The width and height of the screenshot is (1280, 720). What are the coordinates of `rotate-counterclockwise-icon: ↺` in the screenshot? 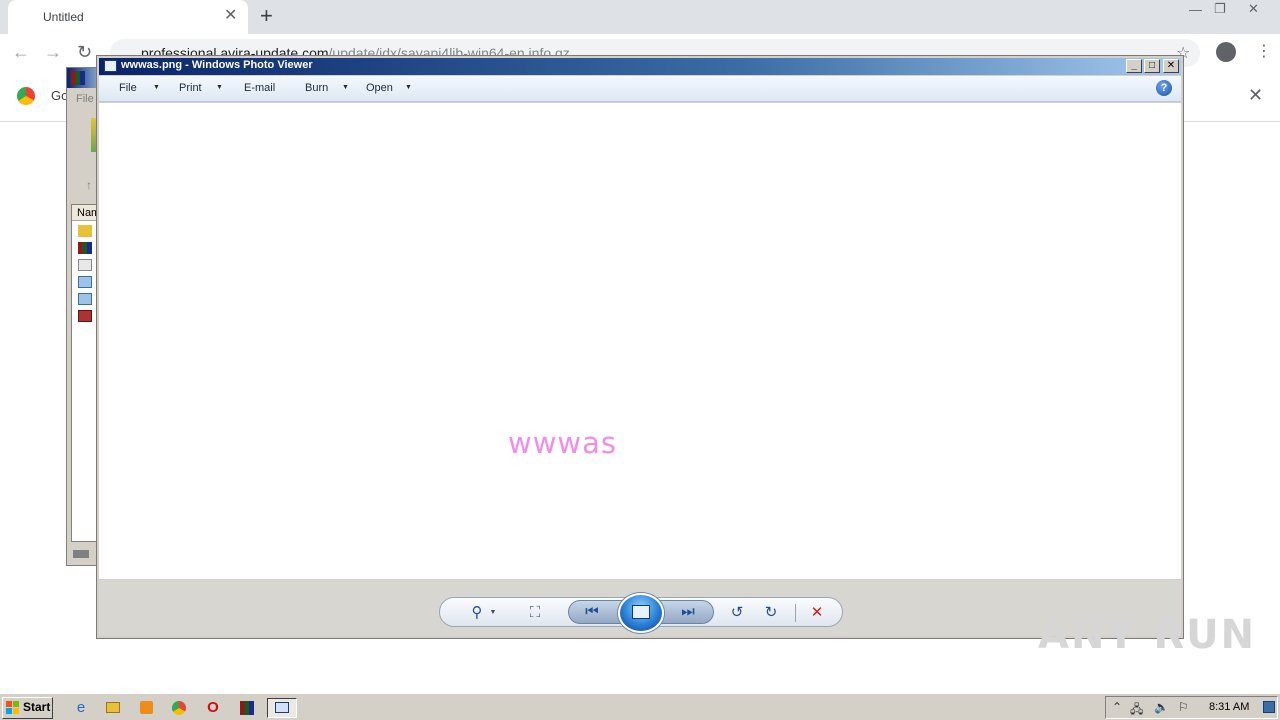 It's located at (737, 613).